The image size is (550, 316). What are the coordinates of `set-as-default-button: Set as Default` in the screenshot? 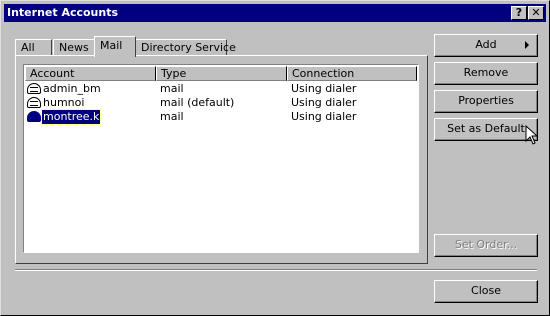 It's located at (486, 129).